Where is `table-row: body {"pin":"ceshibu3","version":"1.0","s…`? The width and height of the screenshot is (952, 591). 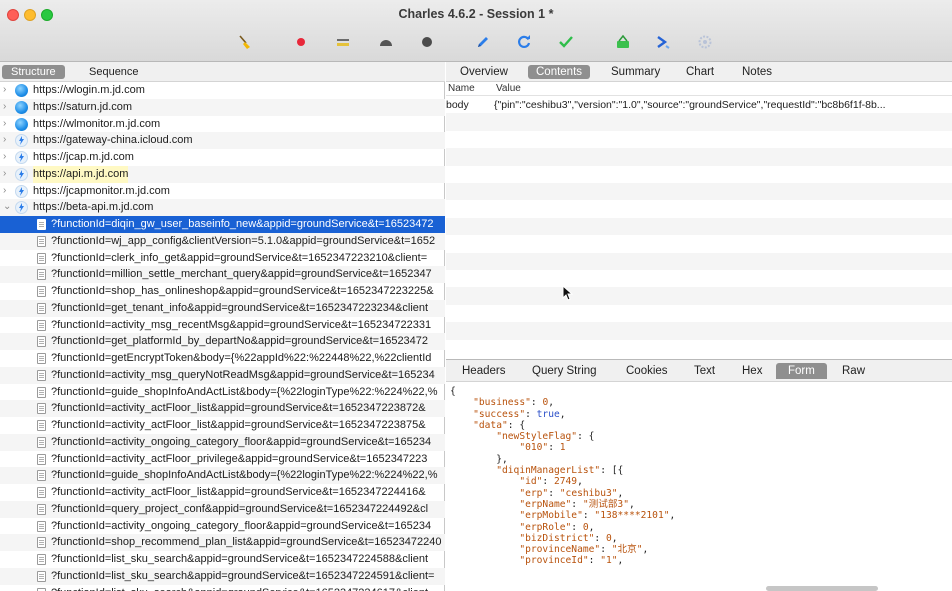 table-row: body {"pin":"ceshibu3","version":"1.0","s… is located at coordinates (699, 104).